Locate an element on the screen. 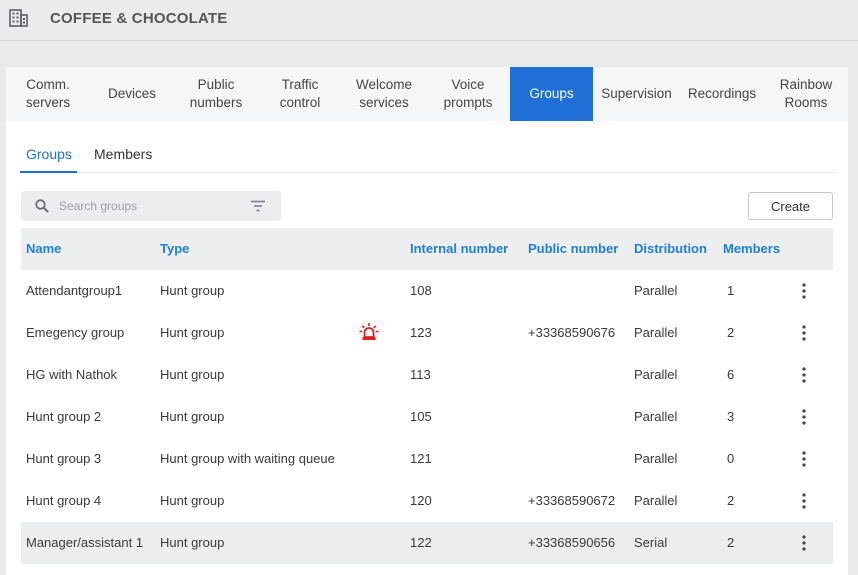  tab-voice-prompts: Voice prompts is located at coordinates (468, 94).